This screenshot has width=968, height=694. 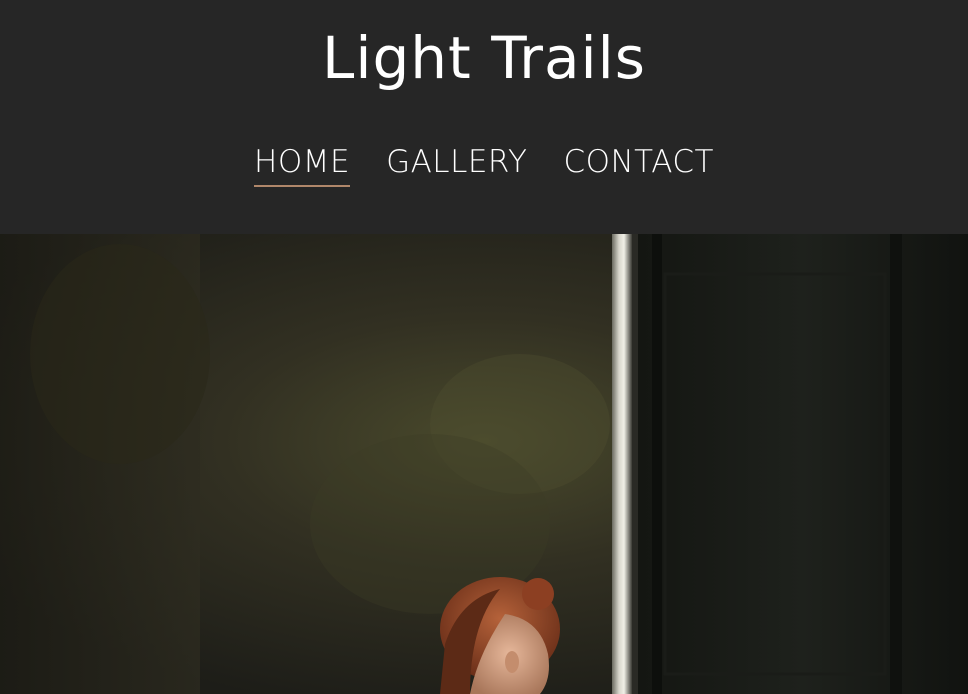 What do you see at coordinates (484, 58) in the screenshot?
I see `site-title: Light Trails` at bounding box center [484, 58].